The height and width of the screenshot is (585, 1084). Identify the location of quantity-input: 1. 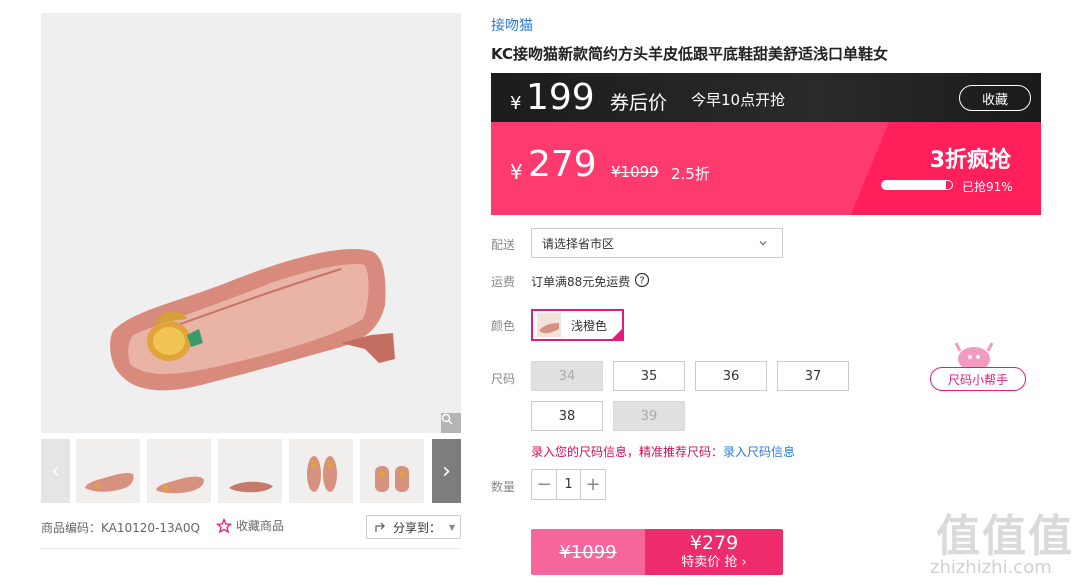
(568, 484).